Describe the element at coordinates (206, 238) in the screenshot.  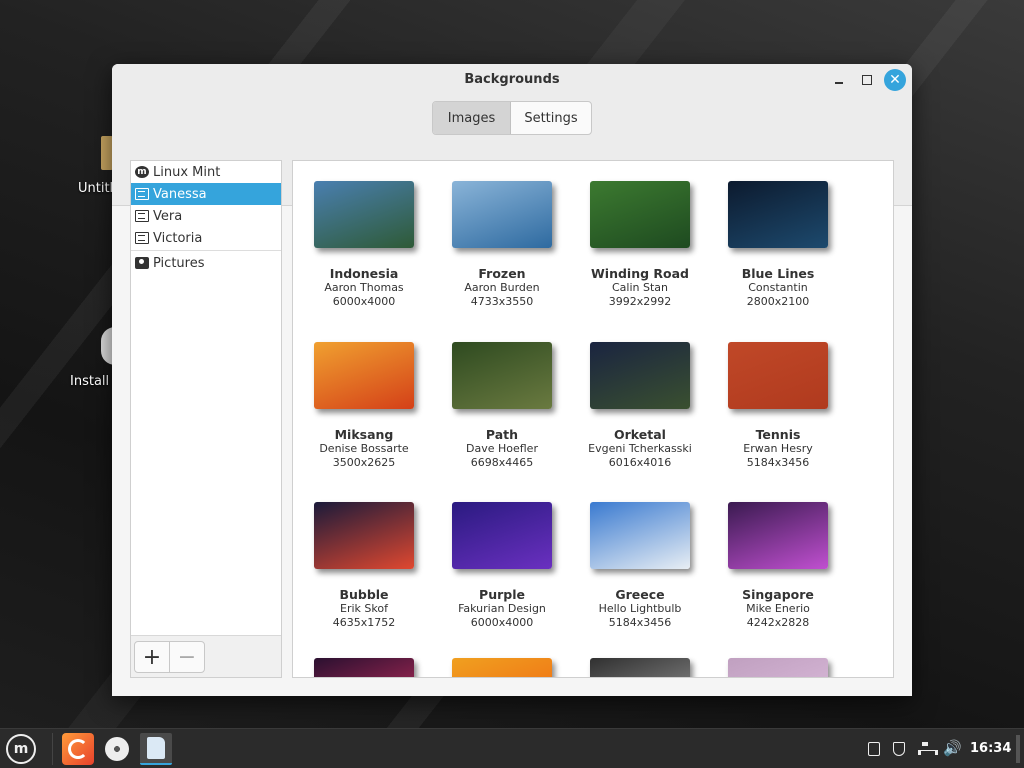
I see `sidebar-item-victoria: Victoria` at that location.